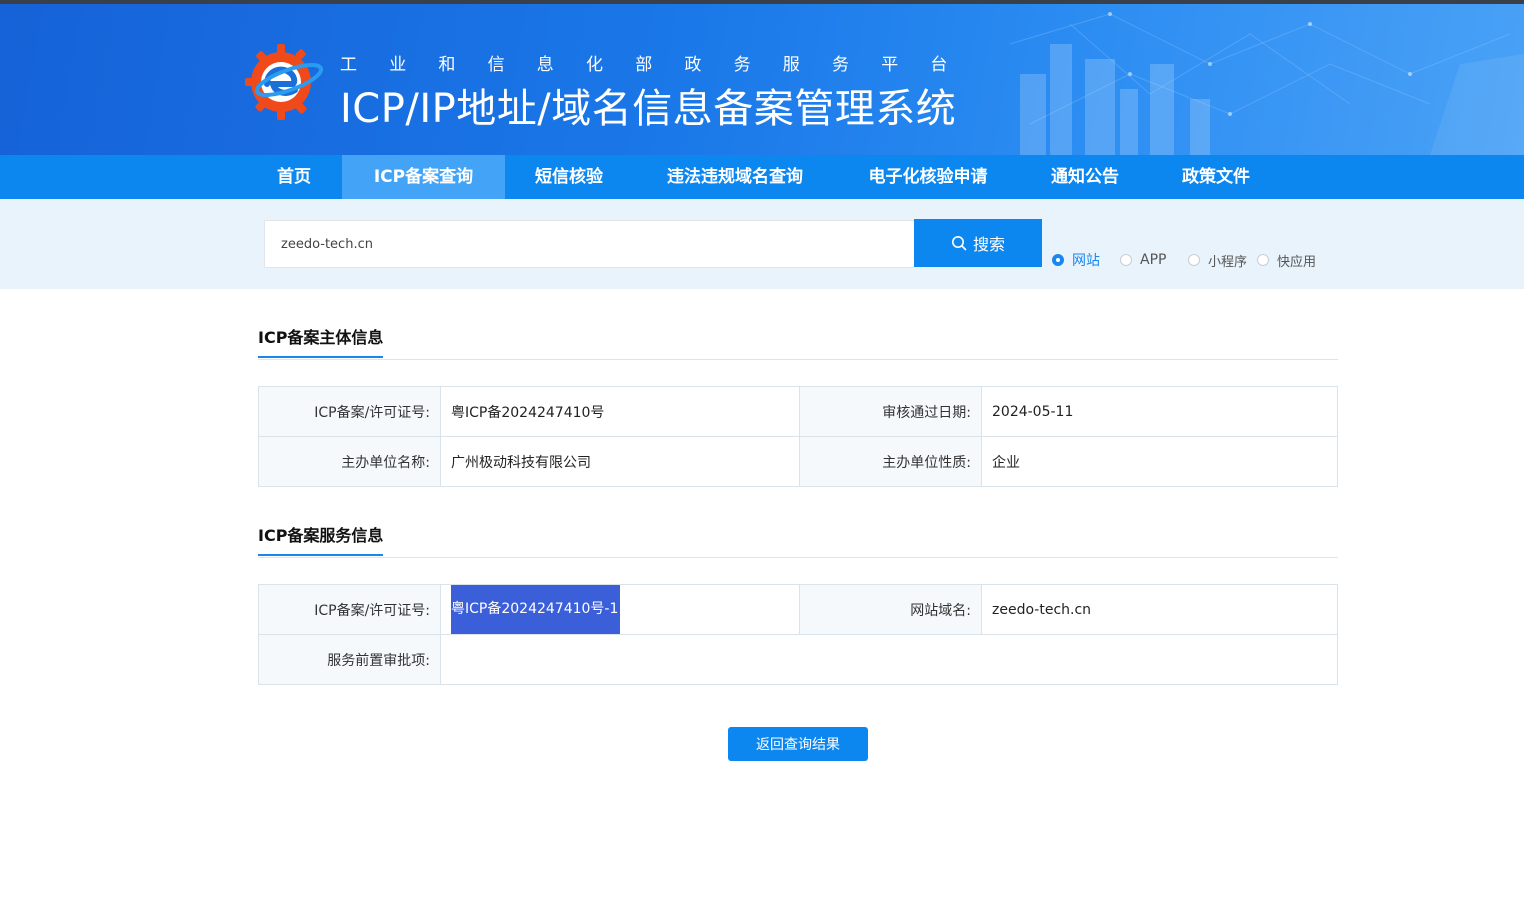 The height and width of the screenshot is (909, 1524). I want to click on city-skyline-decoration, so click(1266, 83).